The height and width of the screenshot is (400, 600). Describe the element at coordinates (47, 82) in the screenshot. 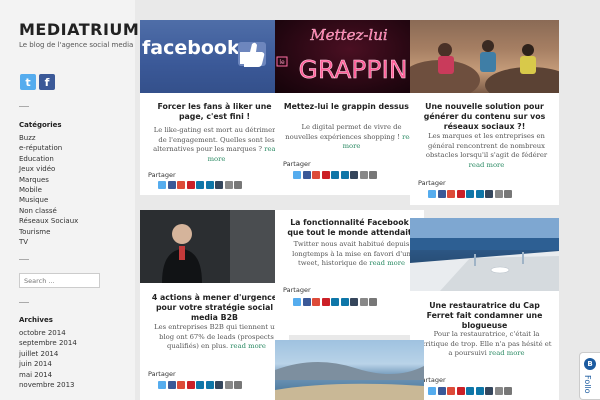

I see `facebook-icon: f` at that location.